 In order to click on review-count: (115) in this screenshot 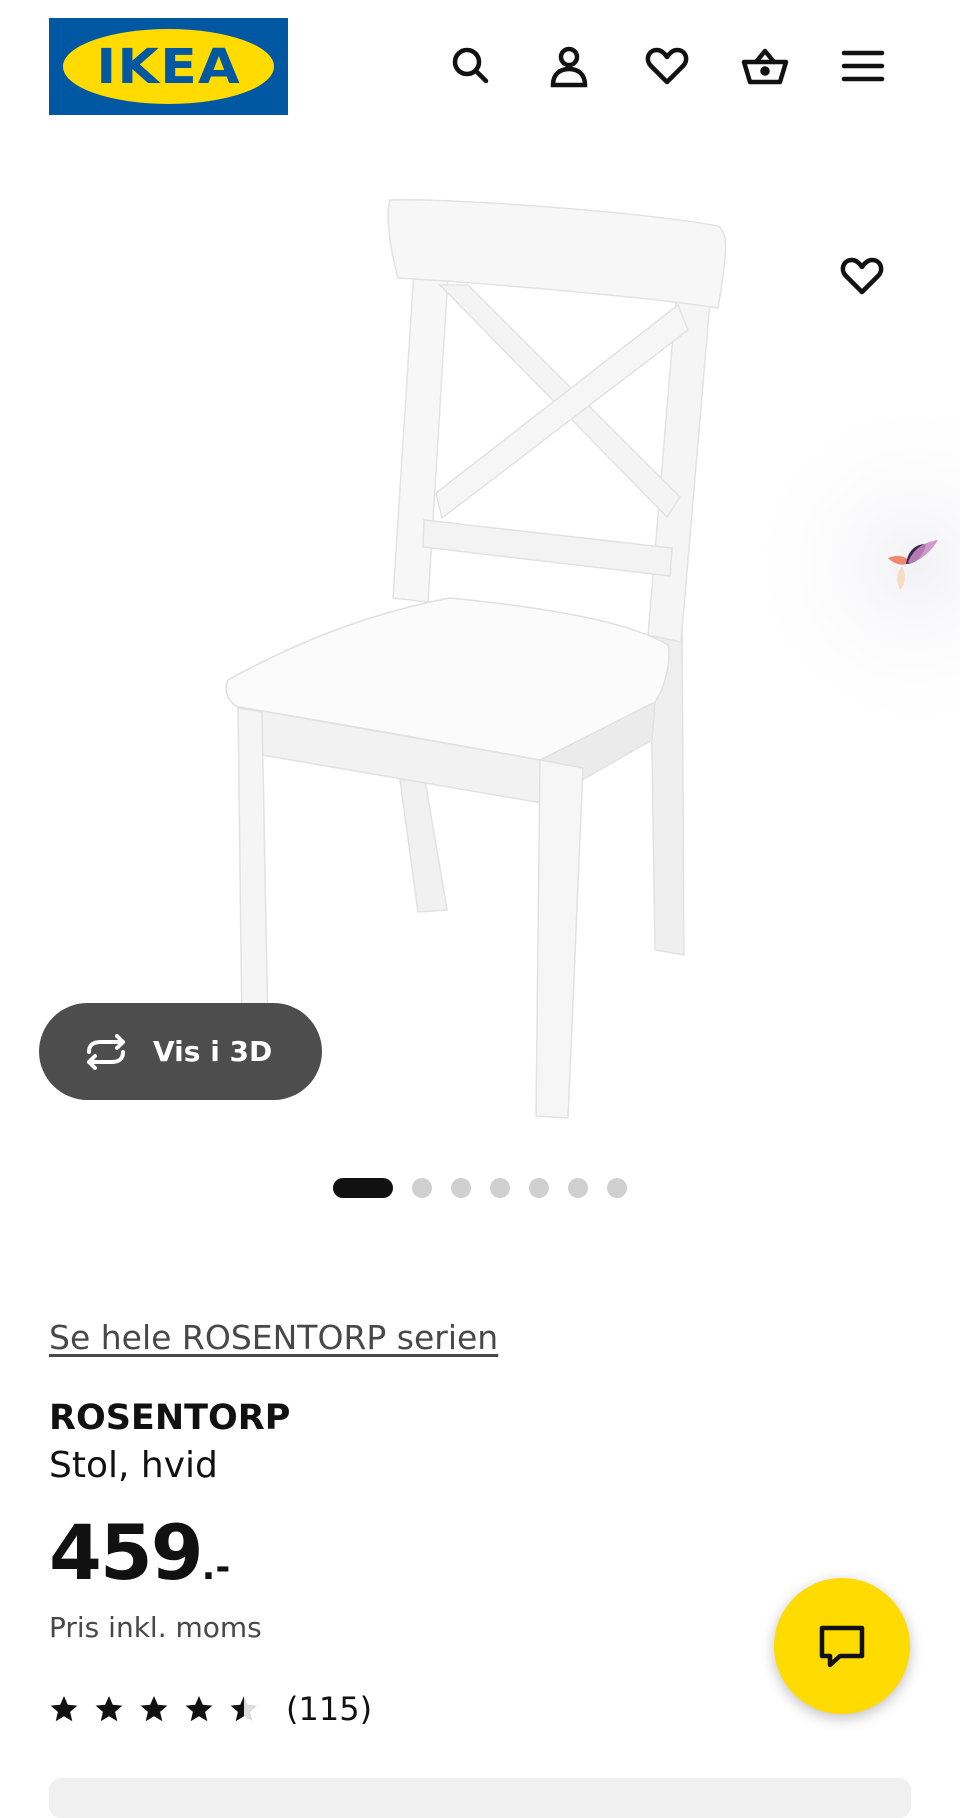, I will do `click(329, 1709)`.